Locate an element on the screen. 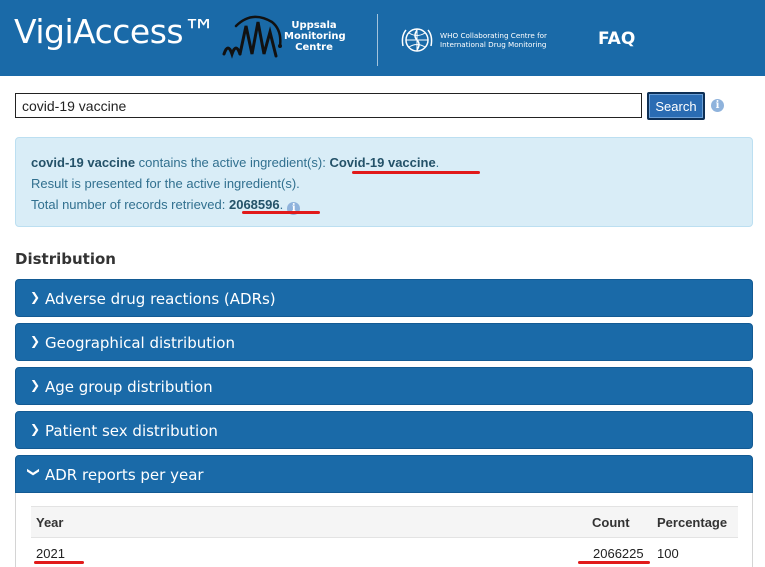 This screenshot has width=765, height=567. info-icon: i is located at coordinates (717, 105).